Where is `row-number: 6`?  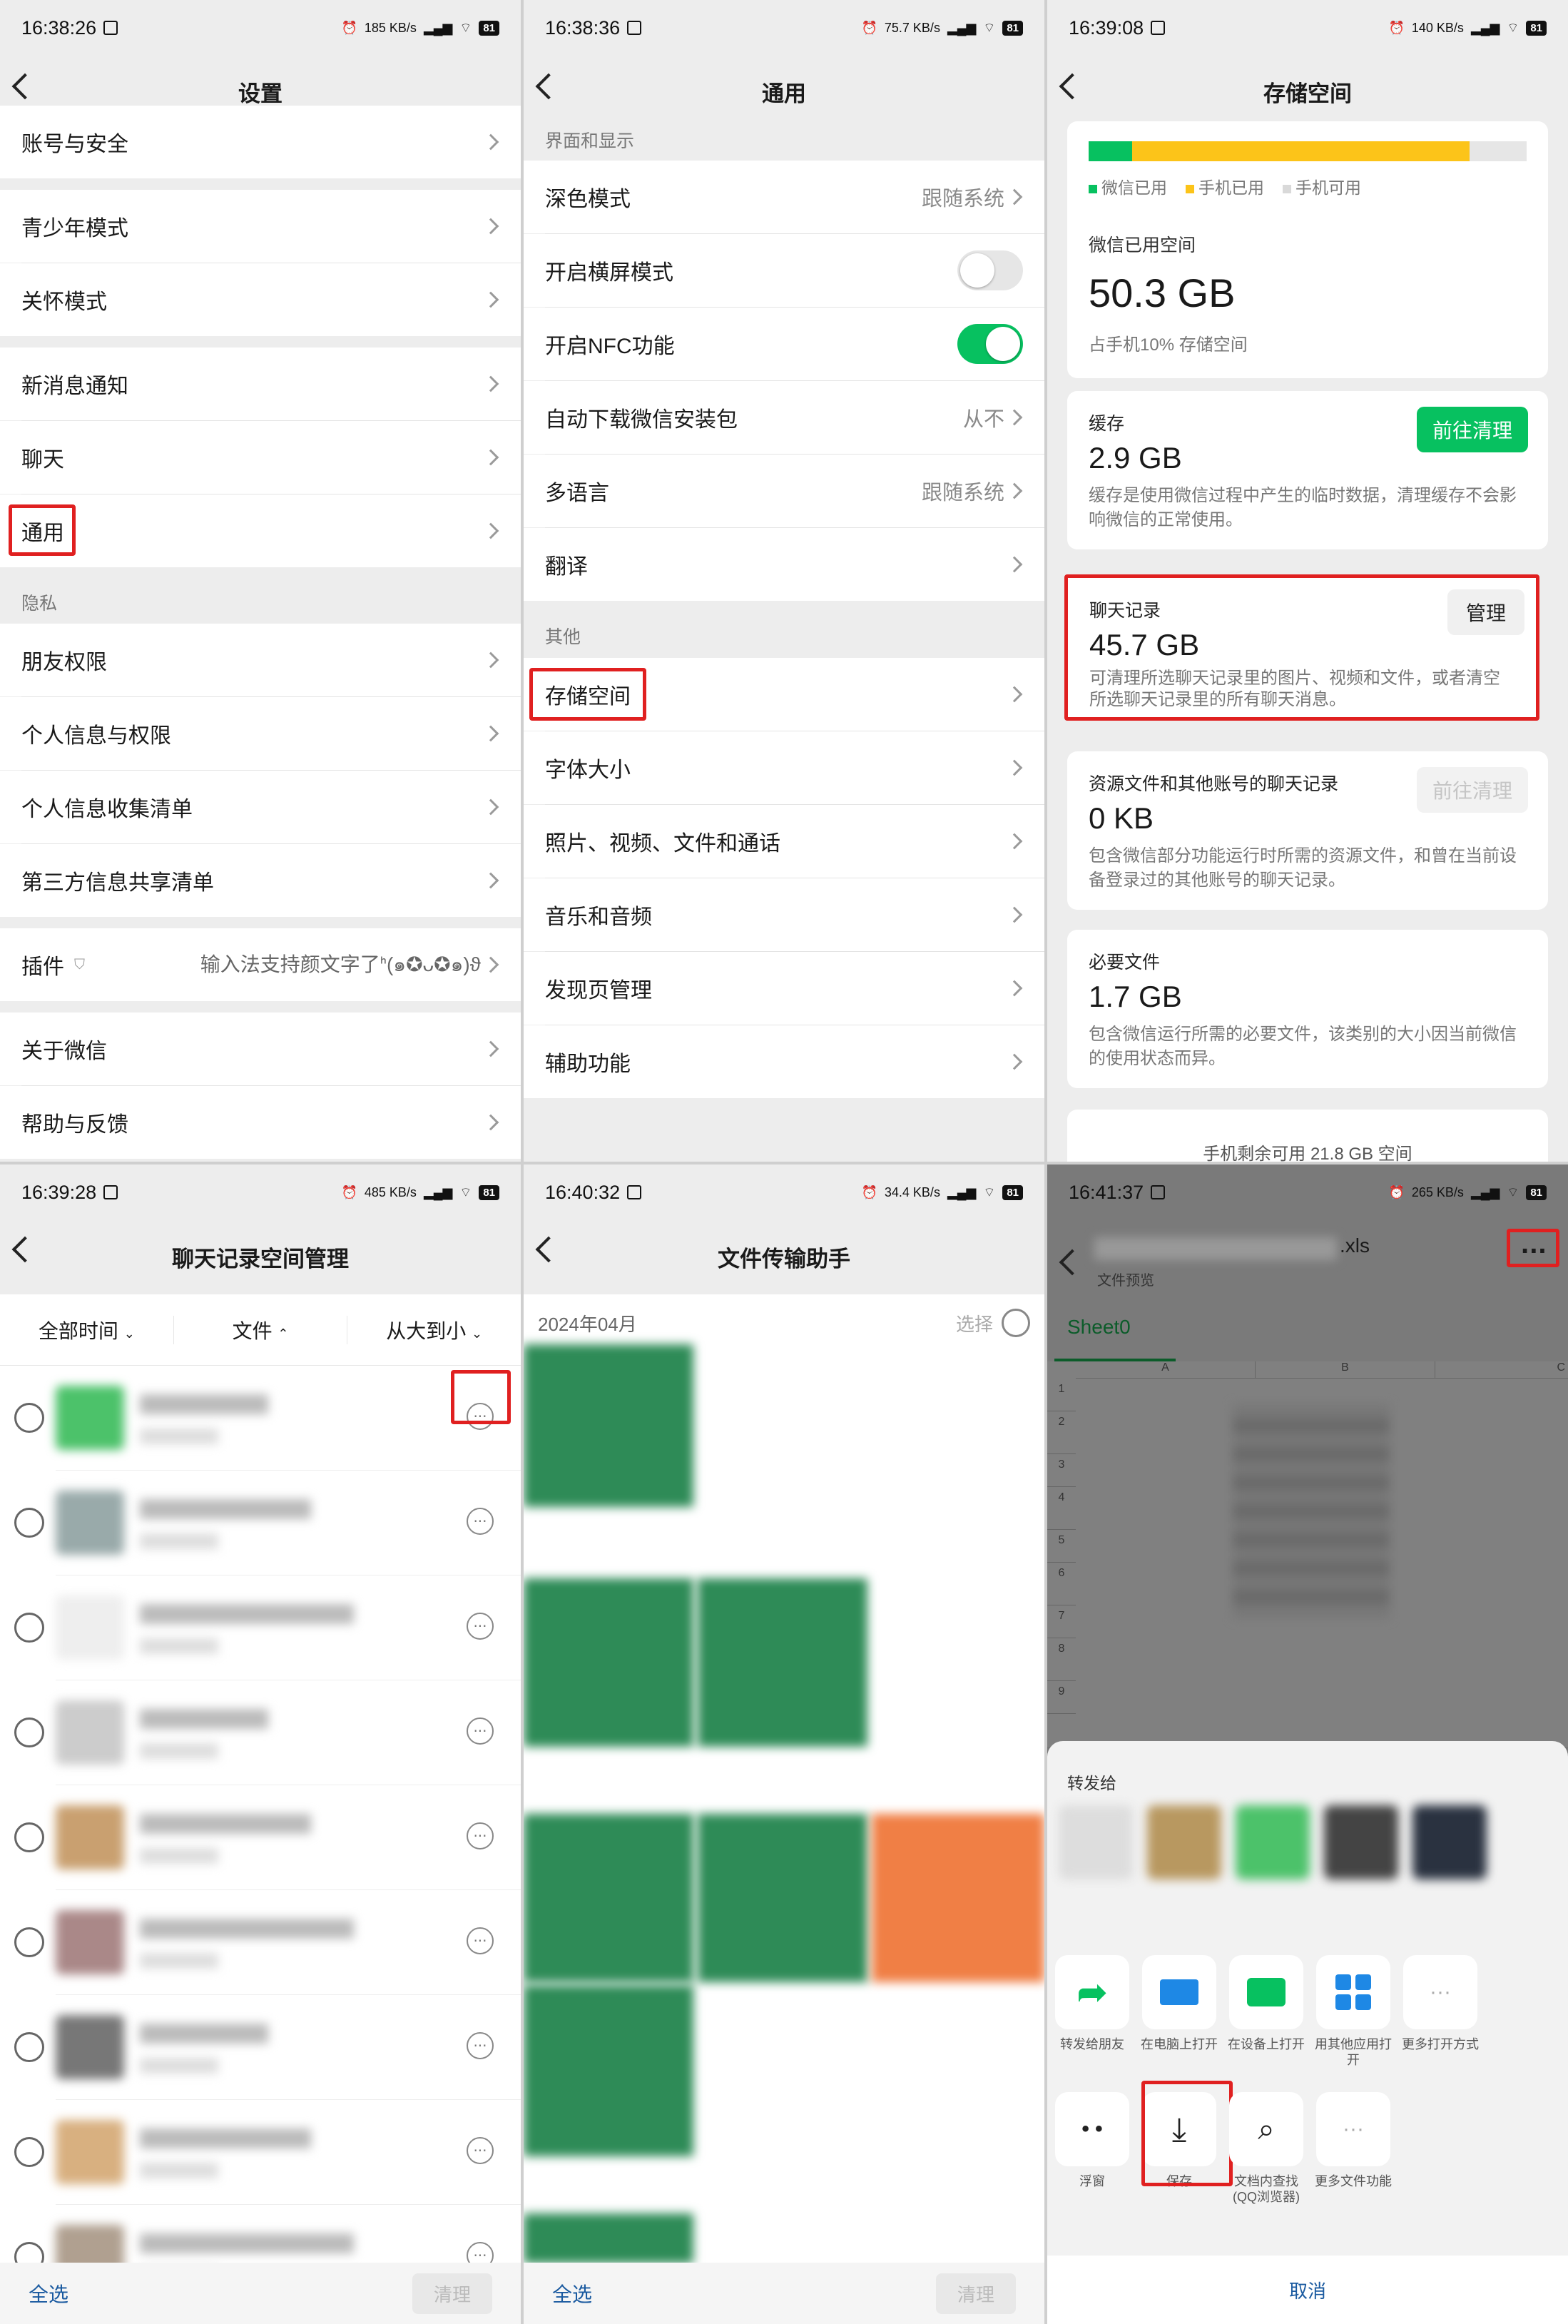 row-number: 6 is located at coordinates (1061, 1584).